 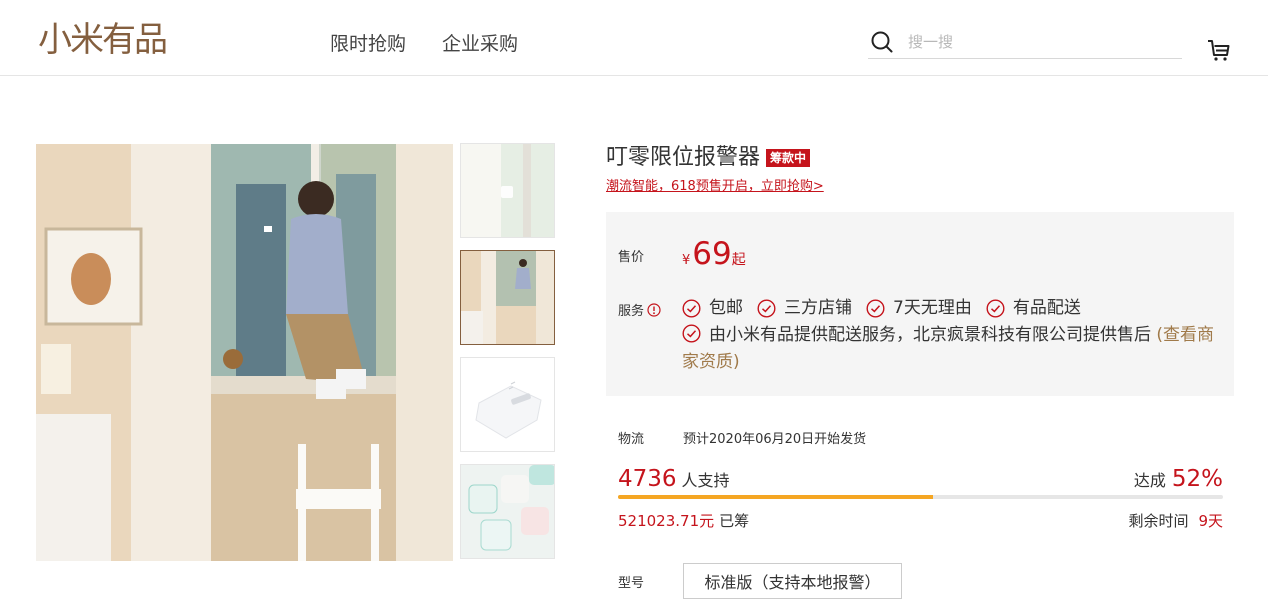 What do you see at coordinates (634, 38) in the screenshot?
I see `top-header: 小米有品 限时抢购 企业采购` at bounding box center [634, 38].